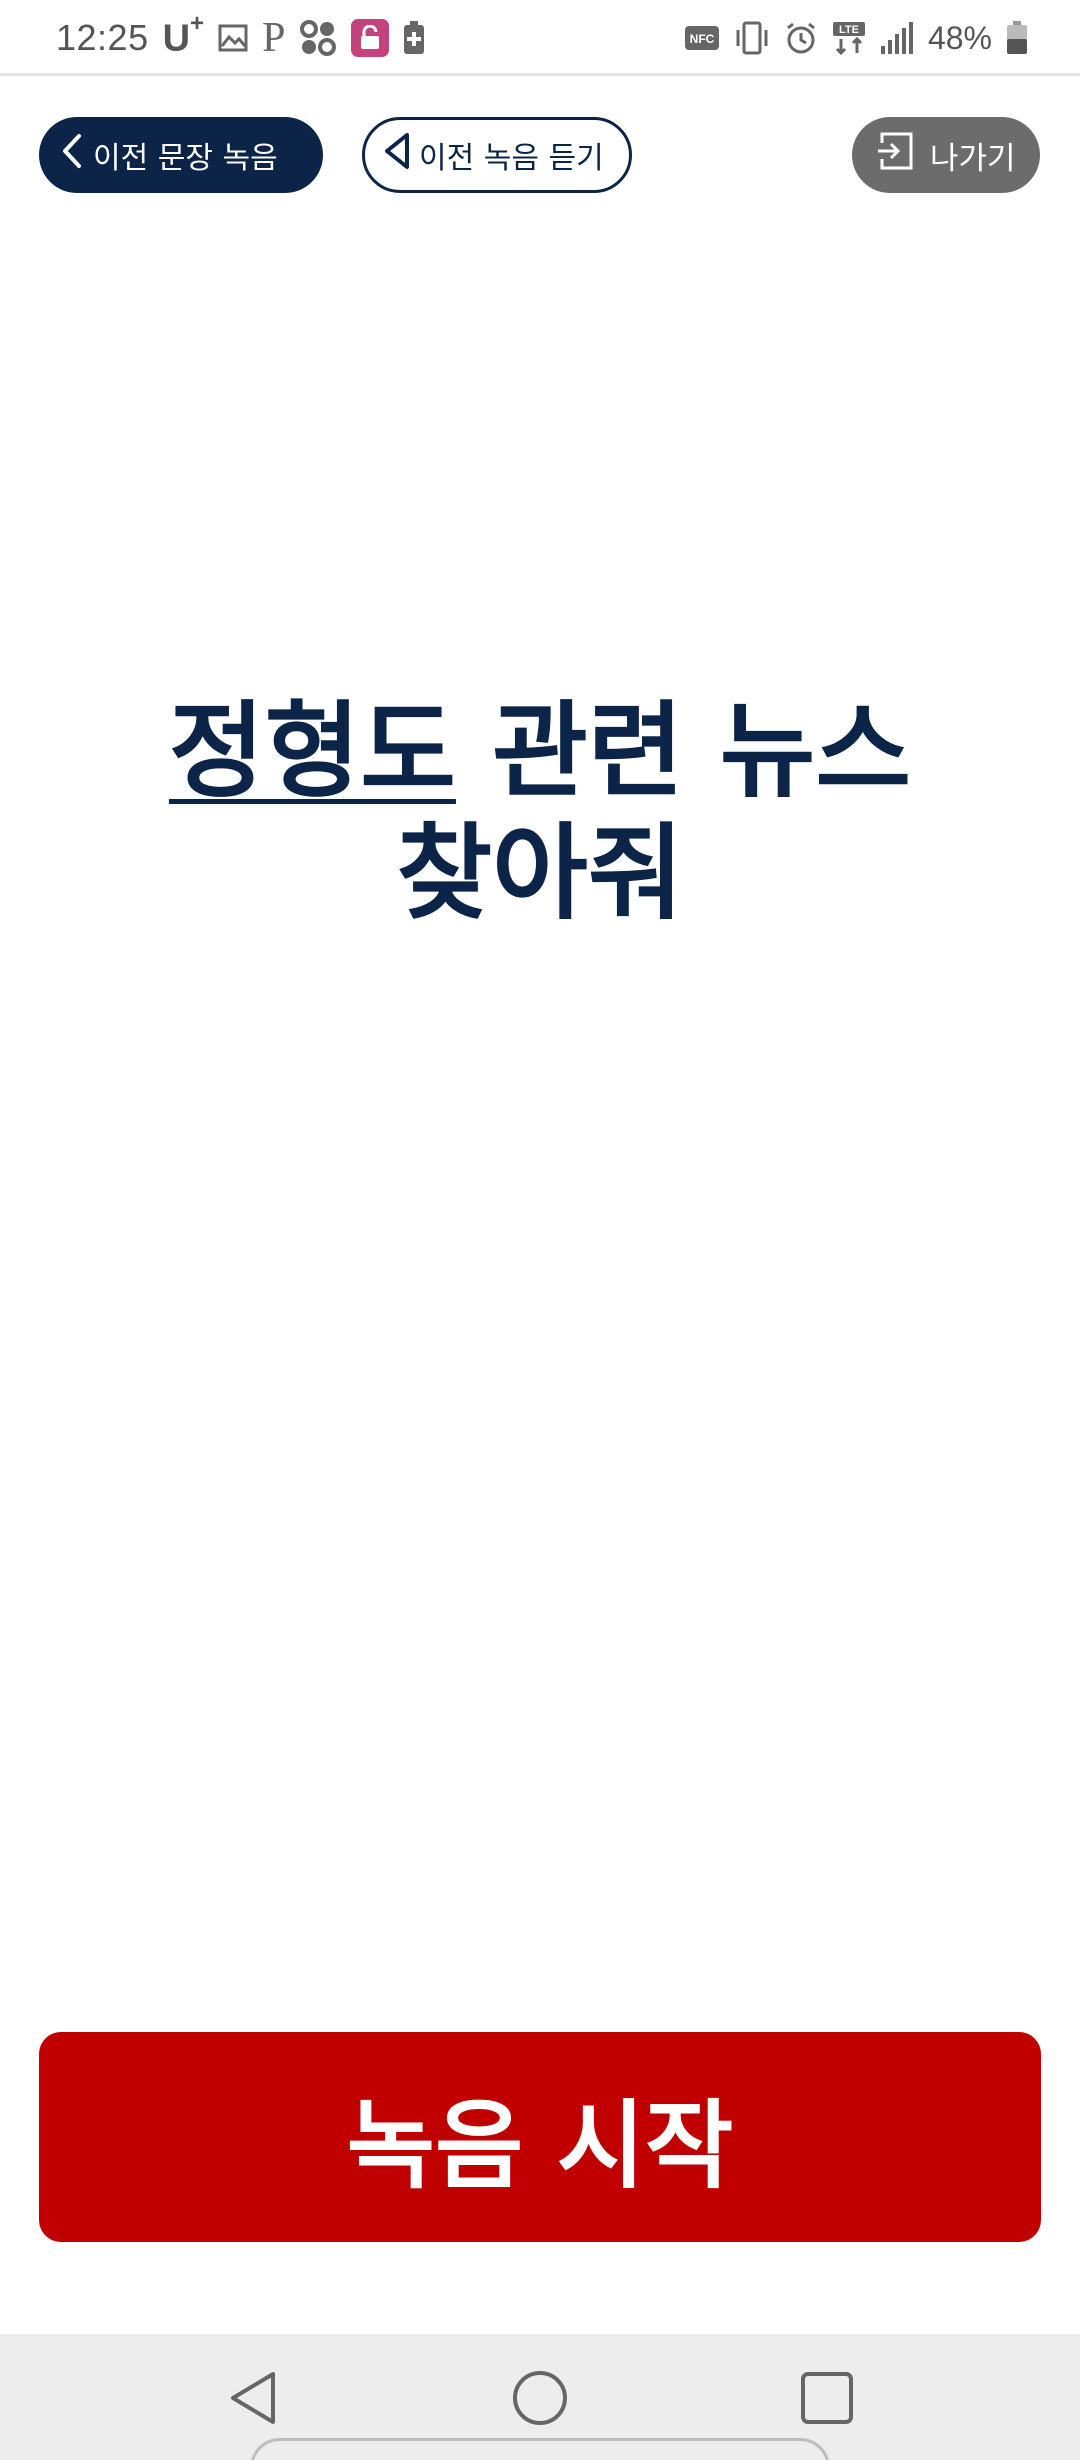  I want to click on target-sentence: 정형도 관련 뉴스 찾아줘, so click(540, 812).